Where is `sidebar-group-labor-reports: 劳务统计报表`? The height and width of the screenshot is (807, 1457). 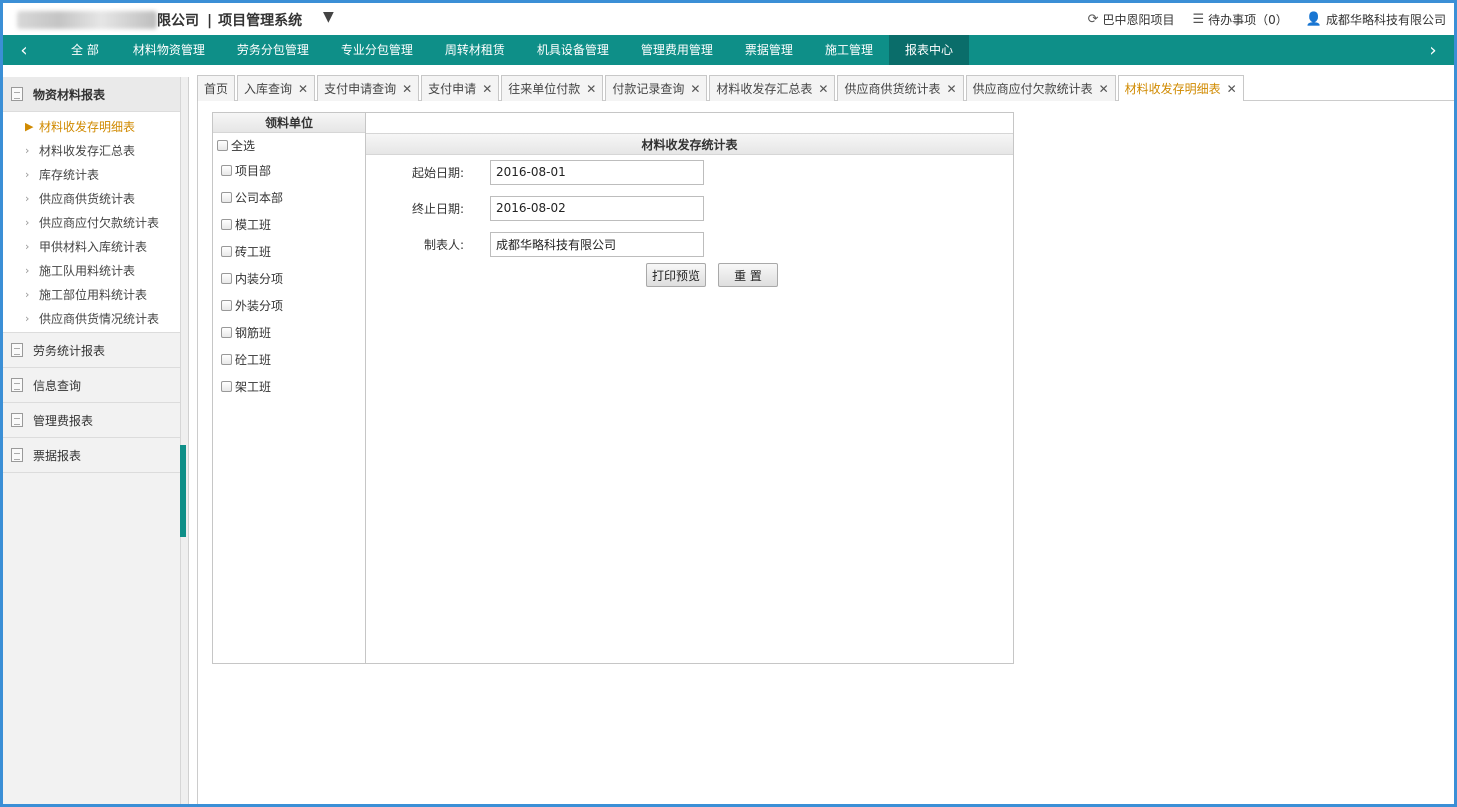 sidebar-group-labor-reports: 劳务统计报表 is located at coordinates (91, 350).